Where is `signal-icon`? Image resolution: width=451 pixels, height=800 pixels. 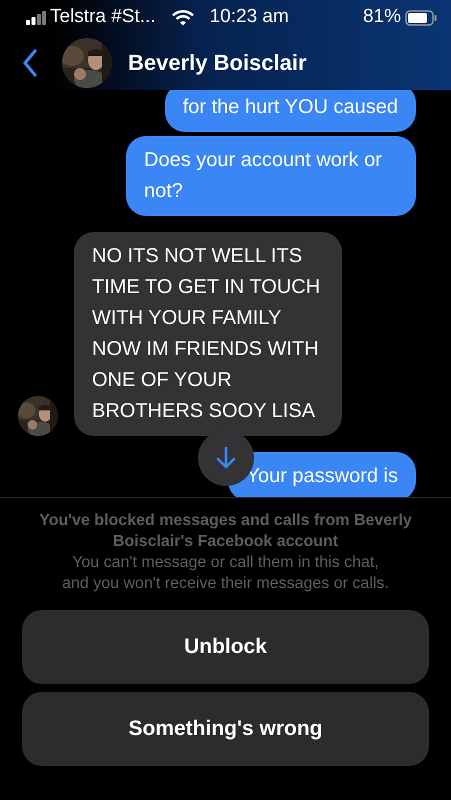 signal-icon is located at coordinates (36, 17).